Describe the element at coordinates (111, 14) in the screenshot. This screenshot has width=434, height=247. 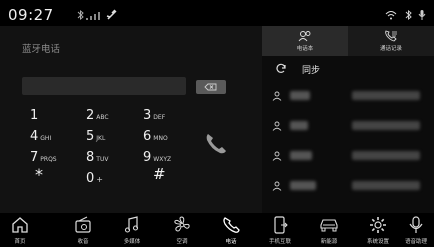
I see `usb-icon` at that location.